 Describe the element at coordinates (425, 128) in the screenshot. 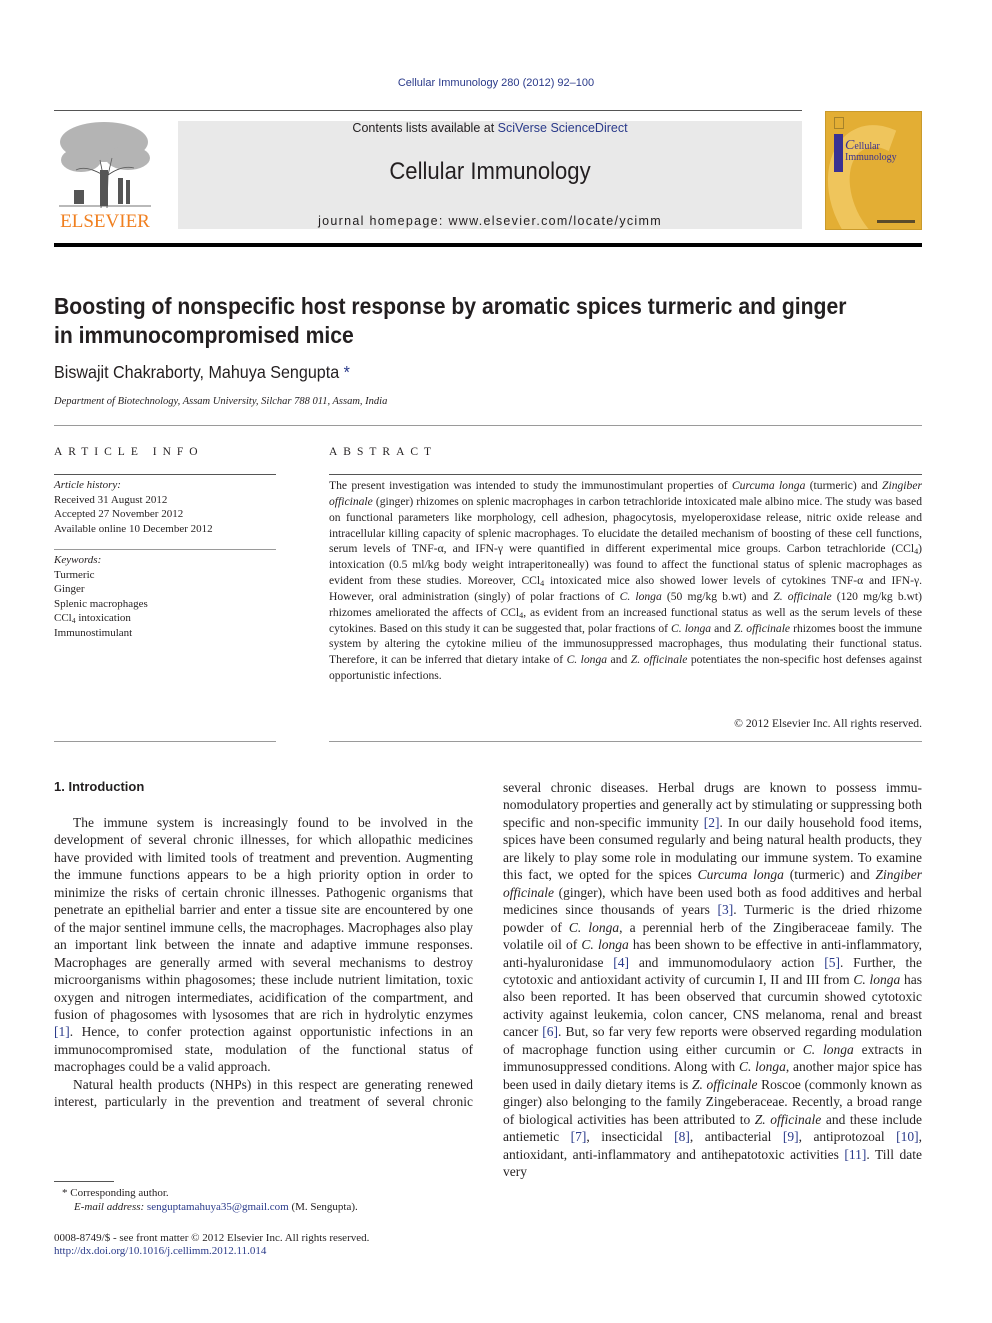

I see `contents-prefix: Contents lists available at` at that location.